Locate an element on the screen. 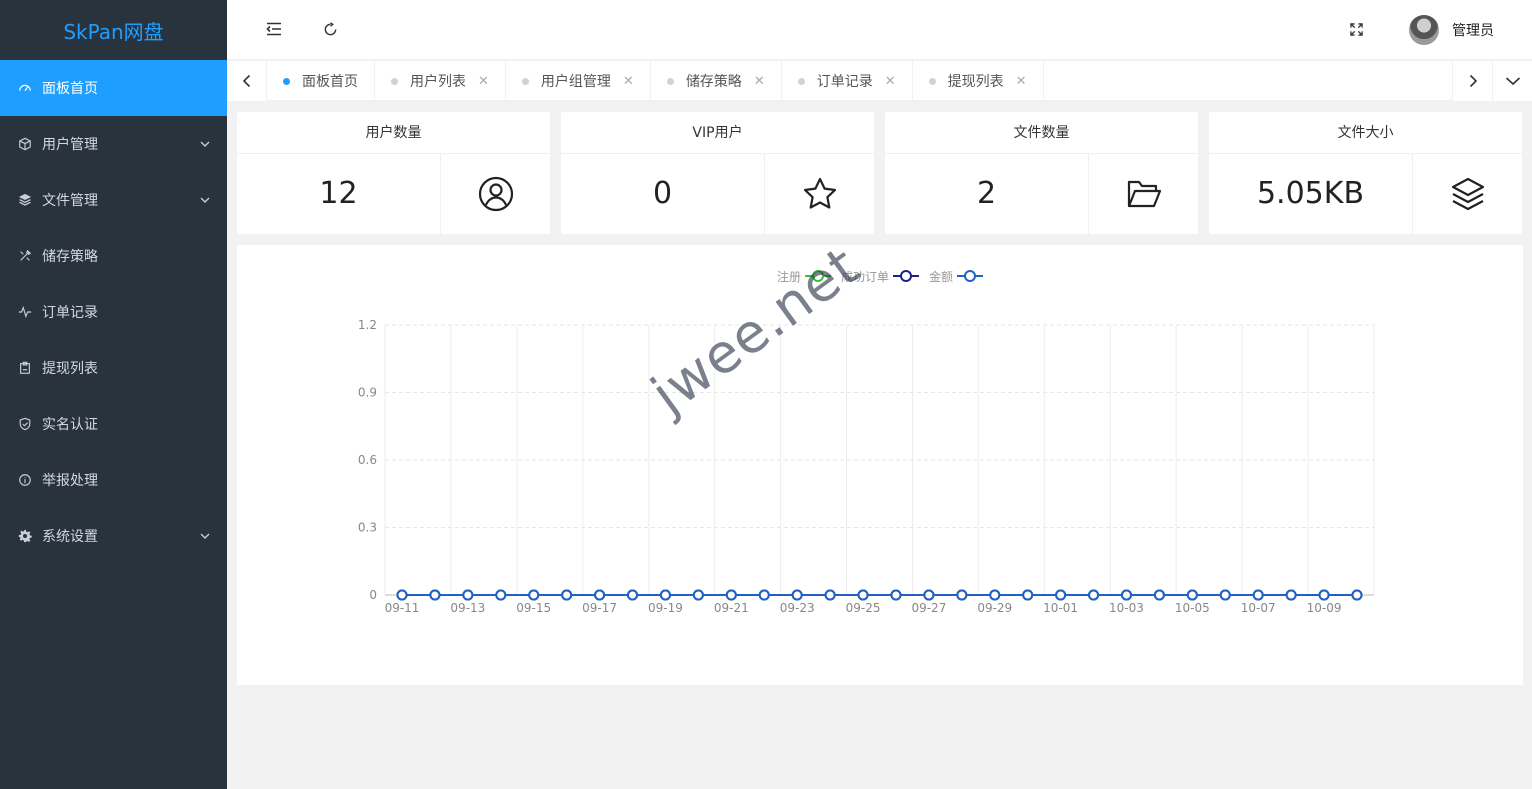 This screenshot has height=789, width=1532. sidebar-item-label: 用户管理 is located at coordinates (70, 145).